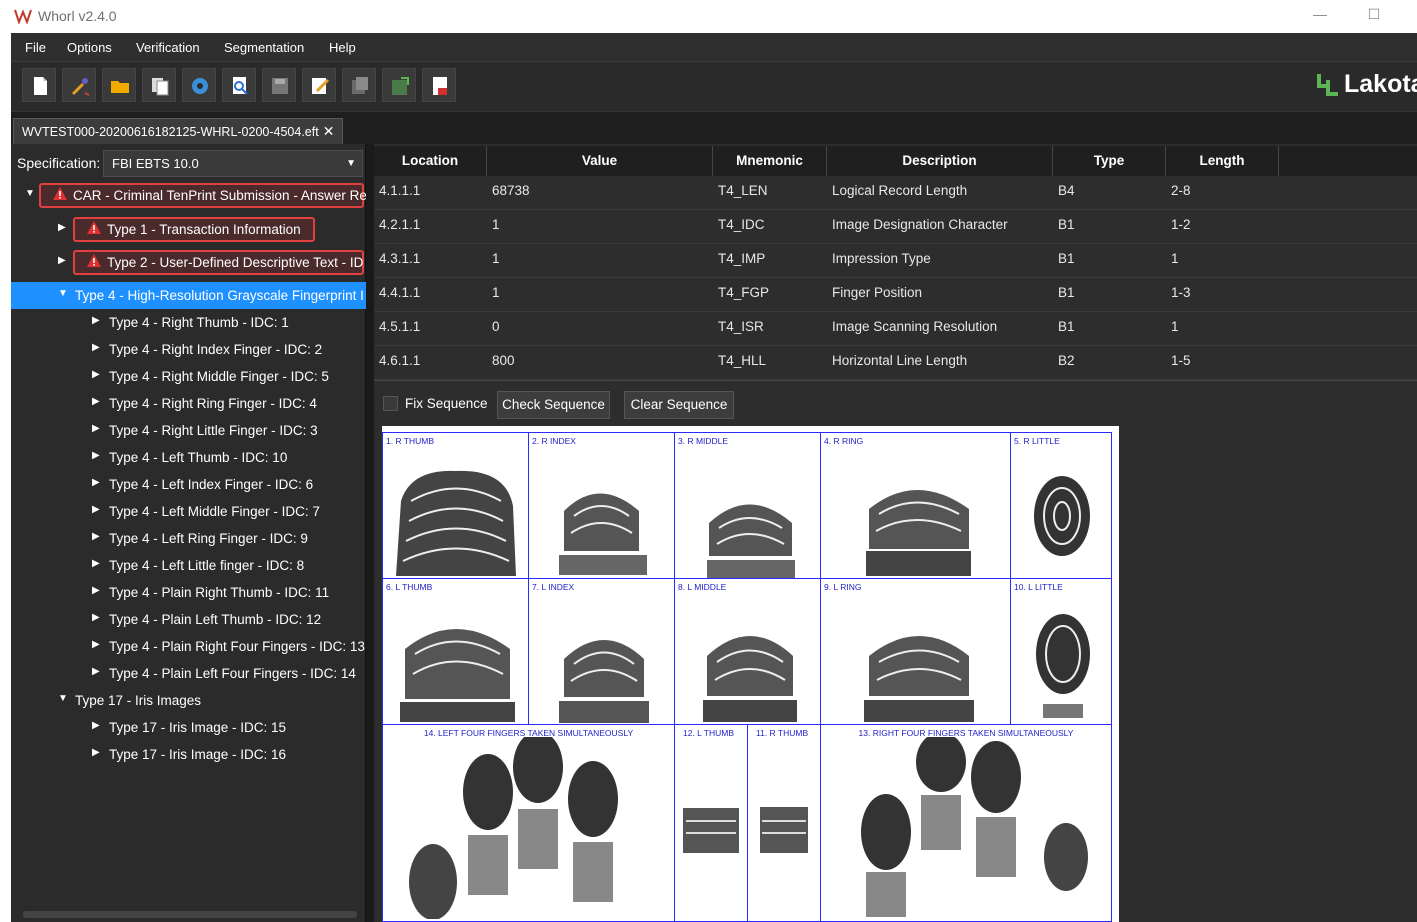  I want to click on card-cell-r-ring: 4. R RING, so click(915, 505).